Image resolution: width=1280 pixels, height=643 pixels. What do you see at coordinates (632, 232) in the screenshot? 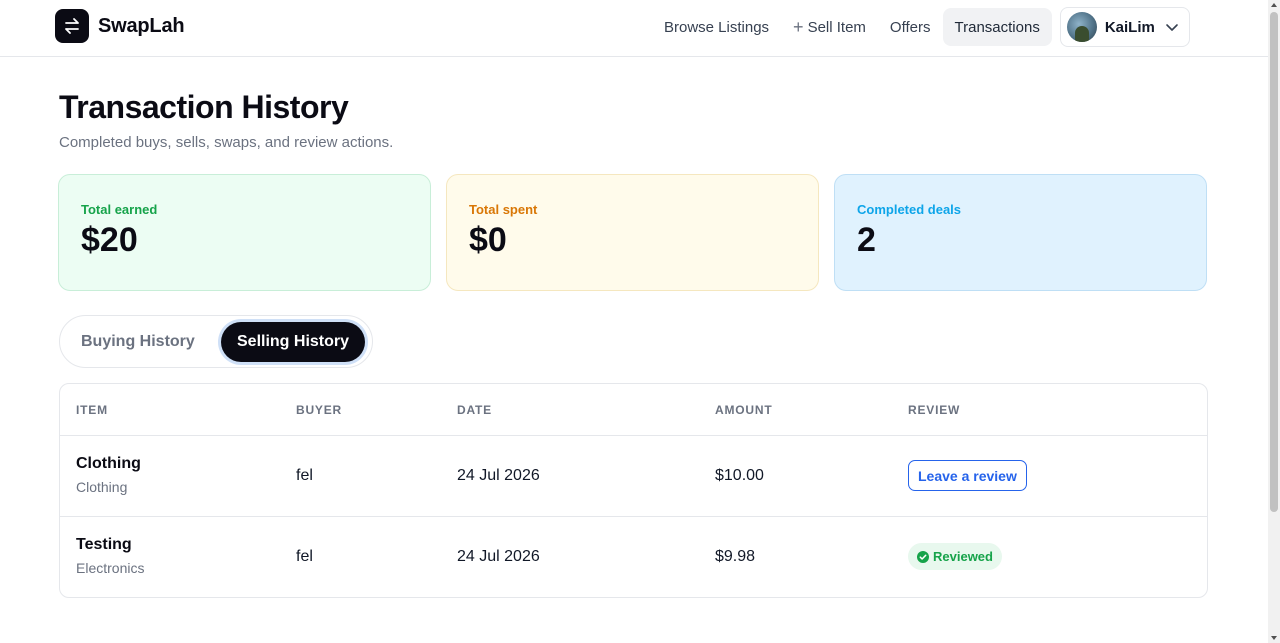
I see `stat-card-total-spent: Total spent $0` at bounding box center [632, 232].